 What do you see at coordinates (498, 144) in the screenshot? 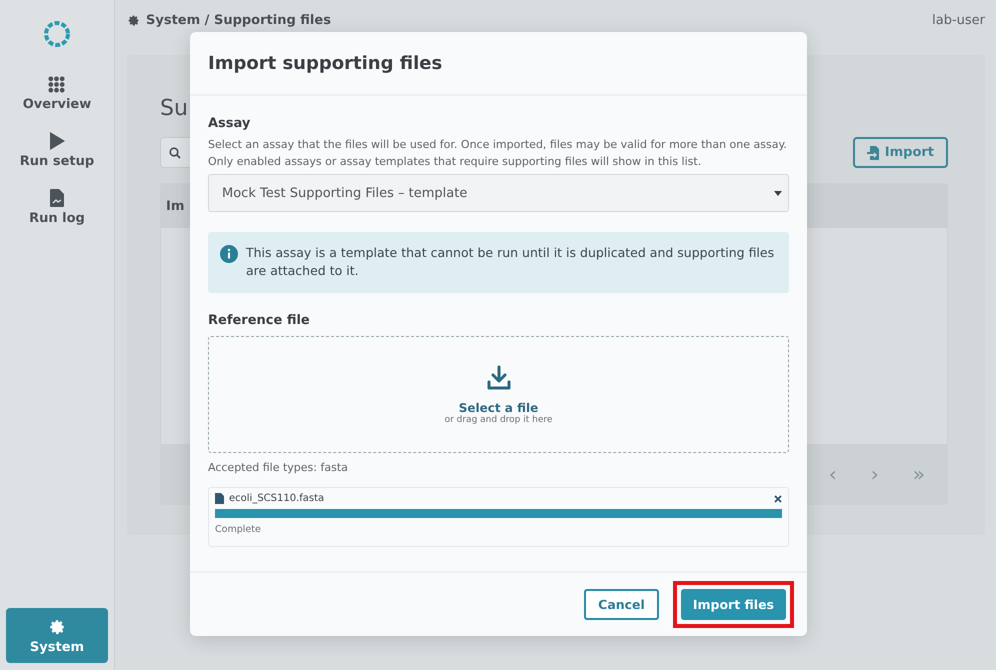
I see `help-text: Select an assay that the files will be used for. Once imported, files may be valid for more than one assay.` at bounding box center [498, 144].